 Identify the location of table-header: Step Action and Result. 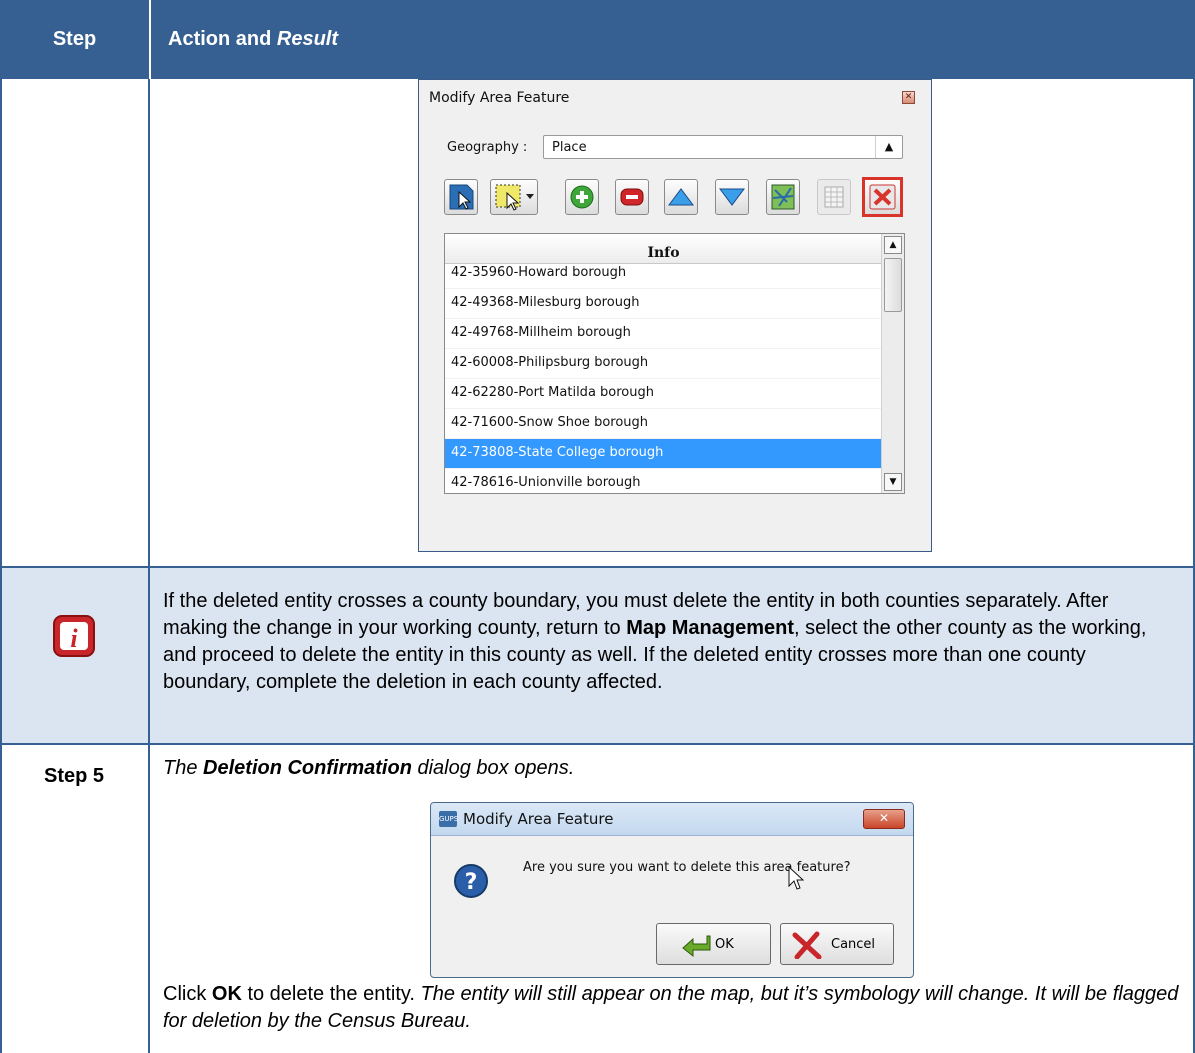
(597, 39).